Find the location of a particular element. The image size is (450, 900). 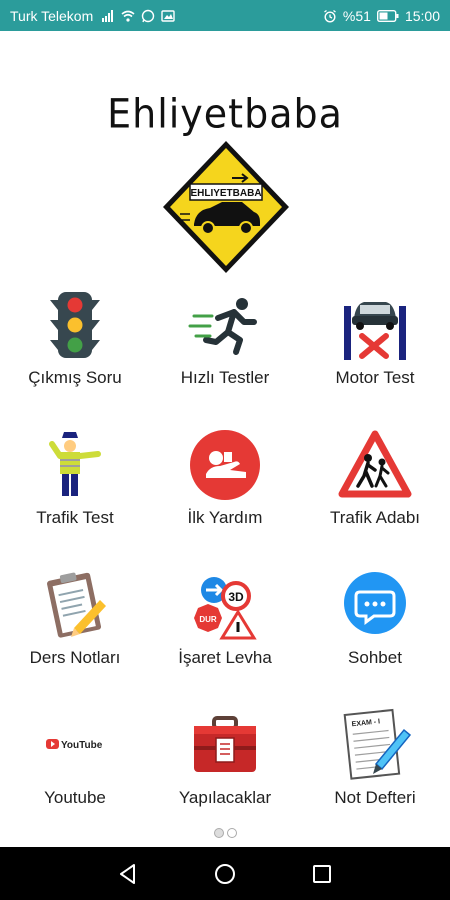

pedestrian-warning-icon is located at coordinates (375, 464).